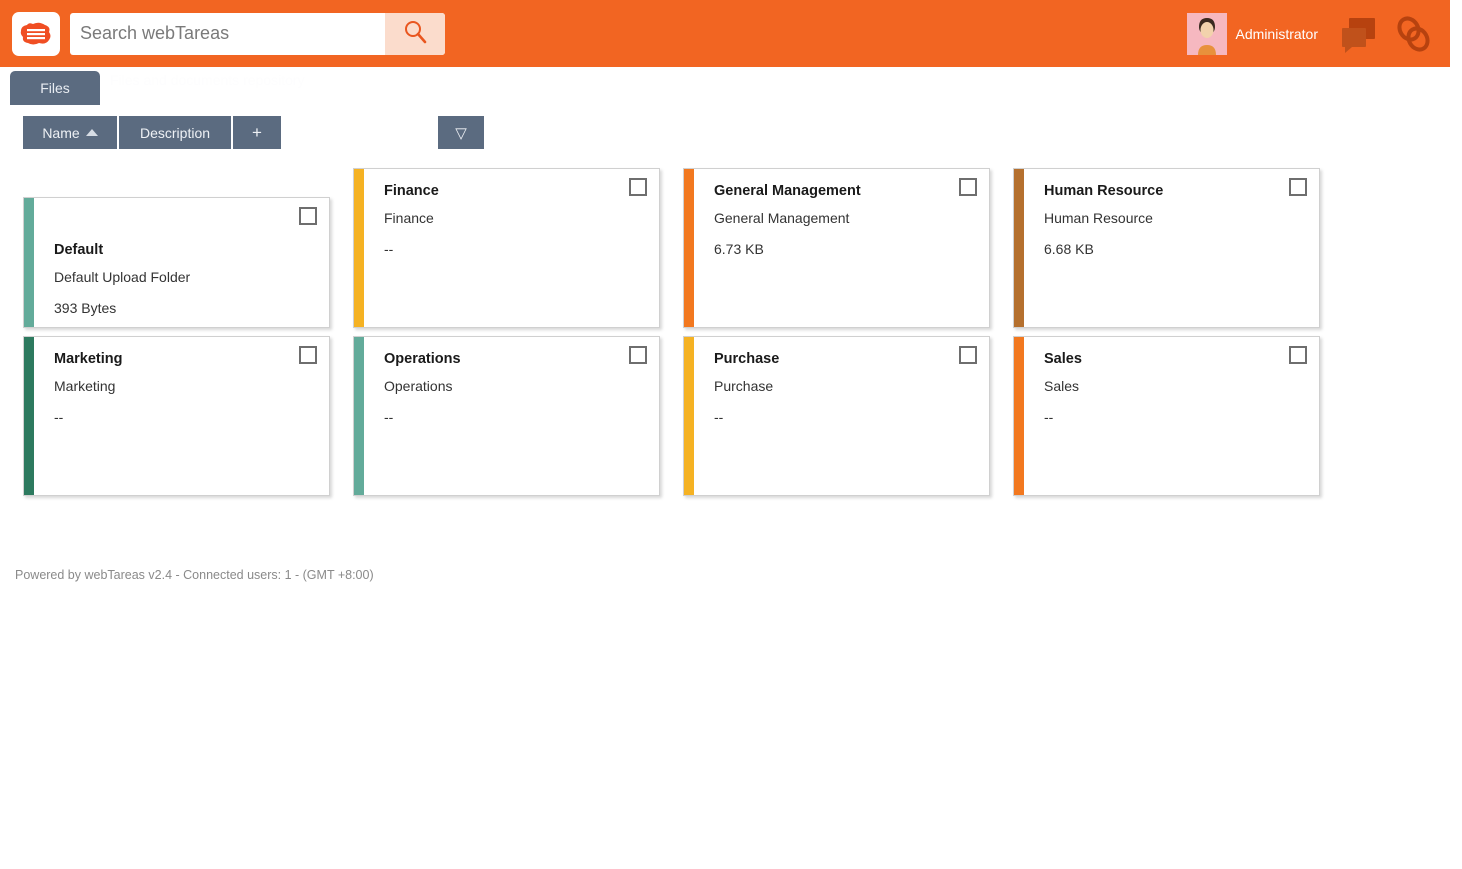 The image size is (1462, 869). Describe the element at coordinates (411, 191) in the screenshot. I see `card-title: Finance` at that location.